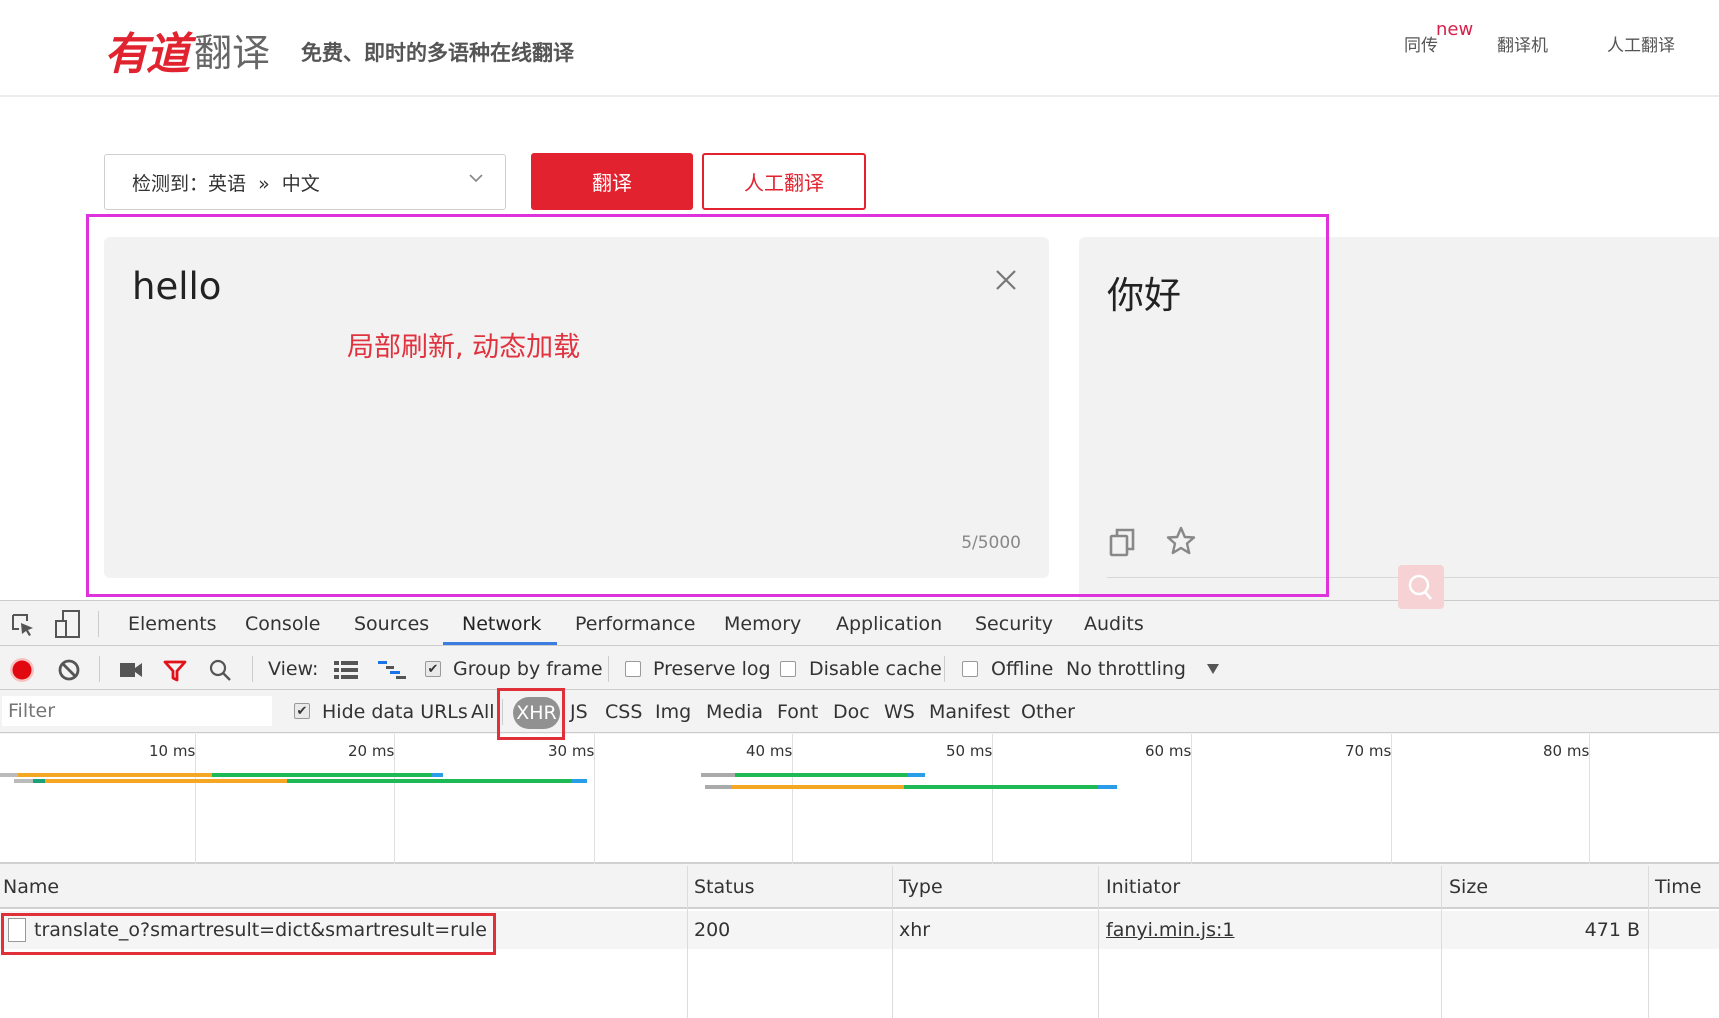 Image resolution: width=1719 pixels, height=1018 pixels. I want to click on column-header-name: Name, so click(31, 887).